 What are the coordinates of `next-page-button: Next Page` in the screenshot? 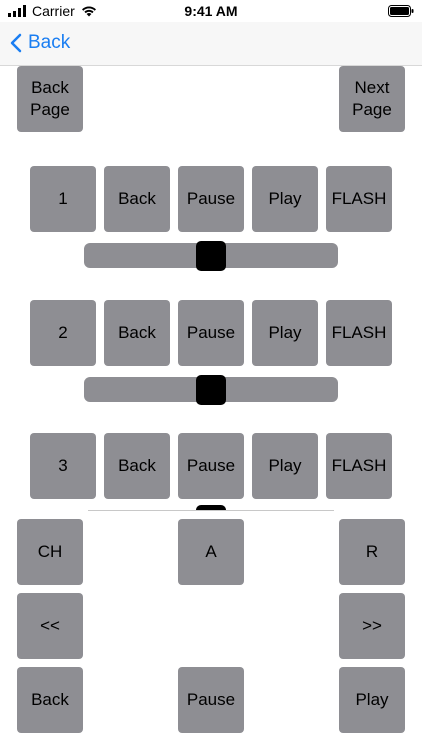 It's located at (372, 99).